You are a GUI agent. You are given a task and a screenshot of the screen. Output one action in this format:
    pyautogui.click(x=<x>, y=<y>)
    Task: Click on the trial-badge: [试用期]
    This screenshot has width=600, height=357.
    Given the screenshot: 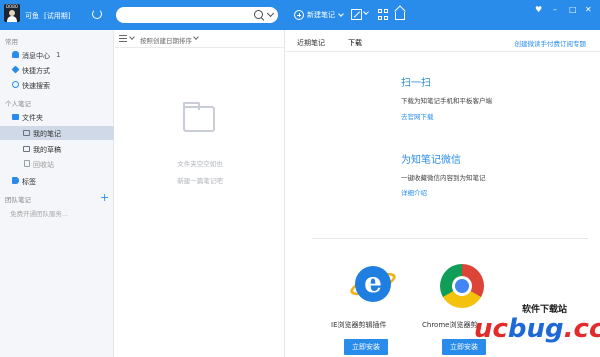 What is the action you would take?
    pyautogui.click(x=57, y=16)
    